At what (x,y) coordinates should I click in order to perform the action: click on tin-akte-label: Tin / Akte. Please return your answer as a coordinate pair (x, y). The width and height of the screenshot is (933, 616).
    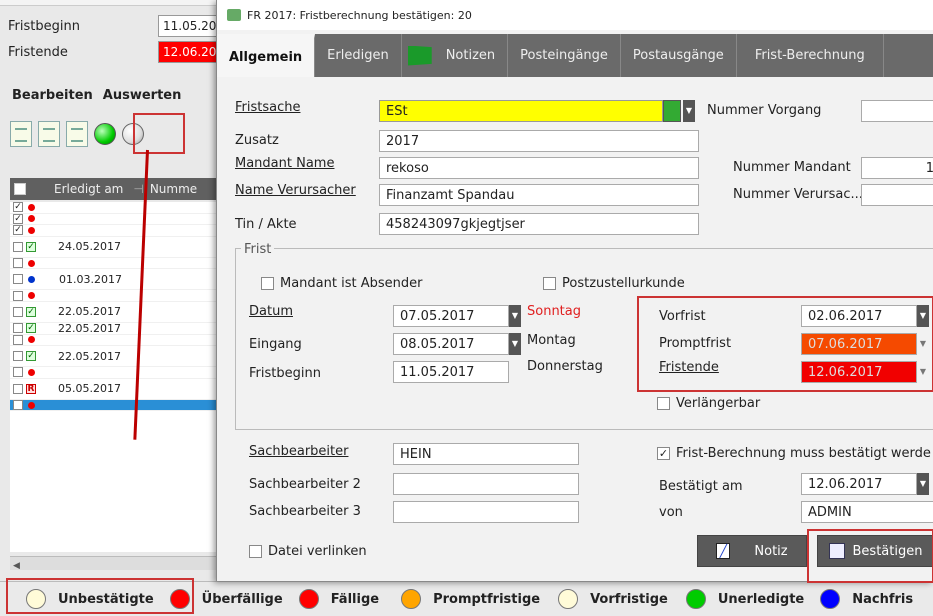
    Looking at the image, I should click on (266, 224).